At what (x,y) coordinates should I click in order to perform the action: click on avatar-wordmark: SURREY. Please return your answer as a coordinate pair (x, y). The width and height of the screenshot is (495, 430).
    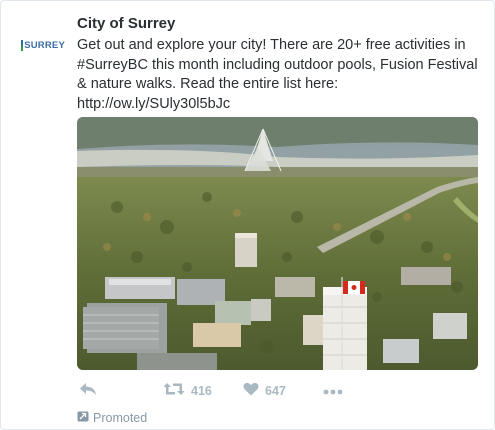
    Looking at the image, I should click on (44, 45).